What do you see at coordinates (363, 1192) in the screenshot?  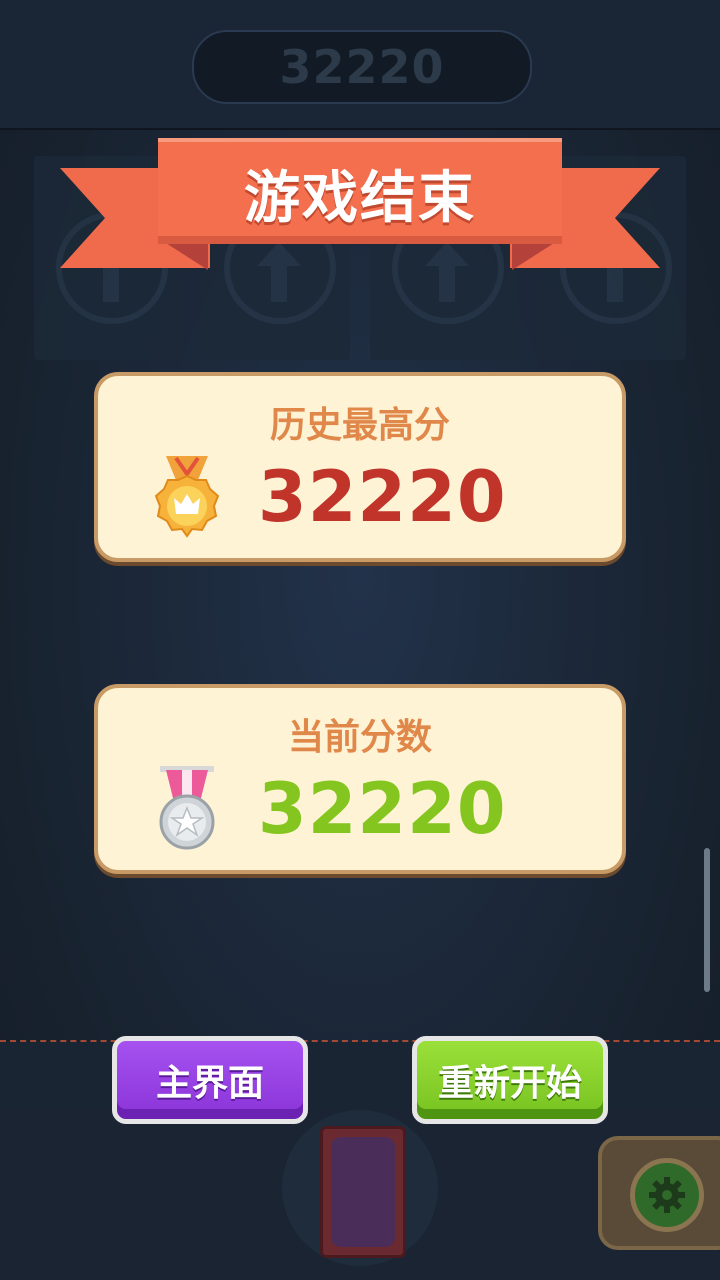 I see `card-back` at bounding box center [363, 1192].